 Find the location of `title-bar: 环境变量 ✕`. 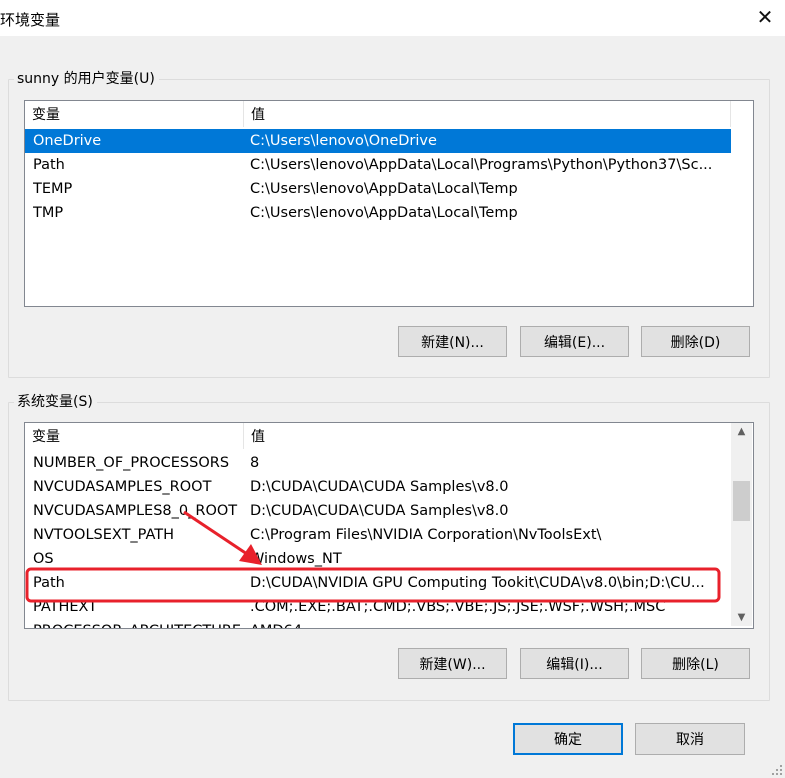

title-bar: 环境变量 ✕ is located at coordinates (392, 18).